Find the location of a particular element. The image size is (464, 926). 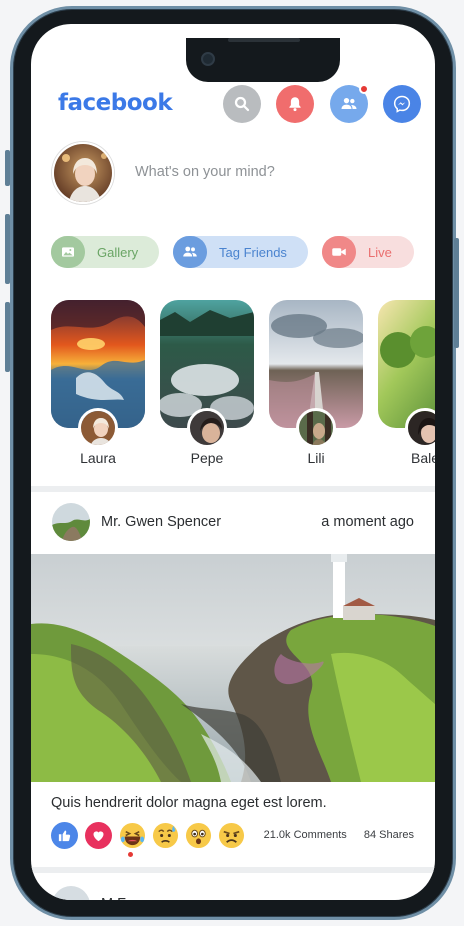

live-button: Live is located at coordinates (368, 252).